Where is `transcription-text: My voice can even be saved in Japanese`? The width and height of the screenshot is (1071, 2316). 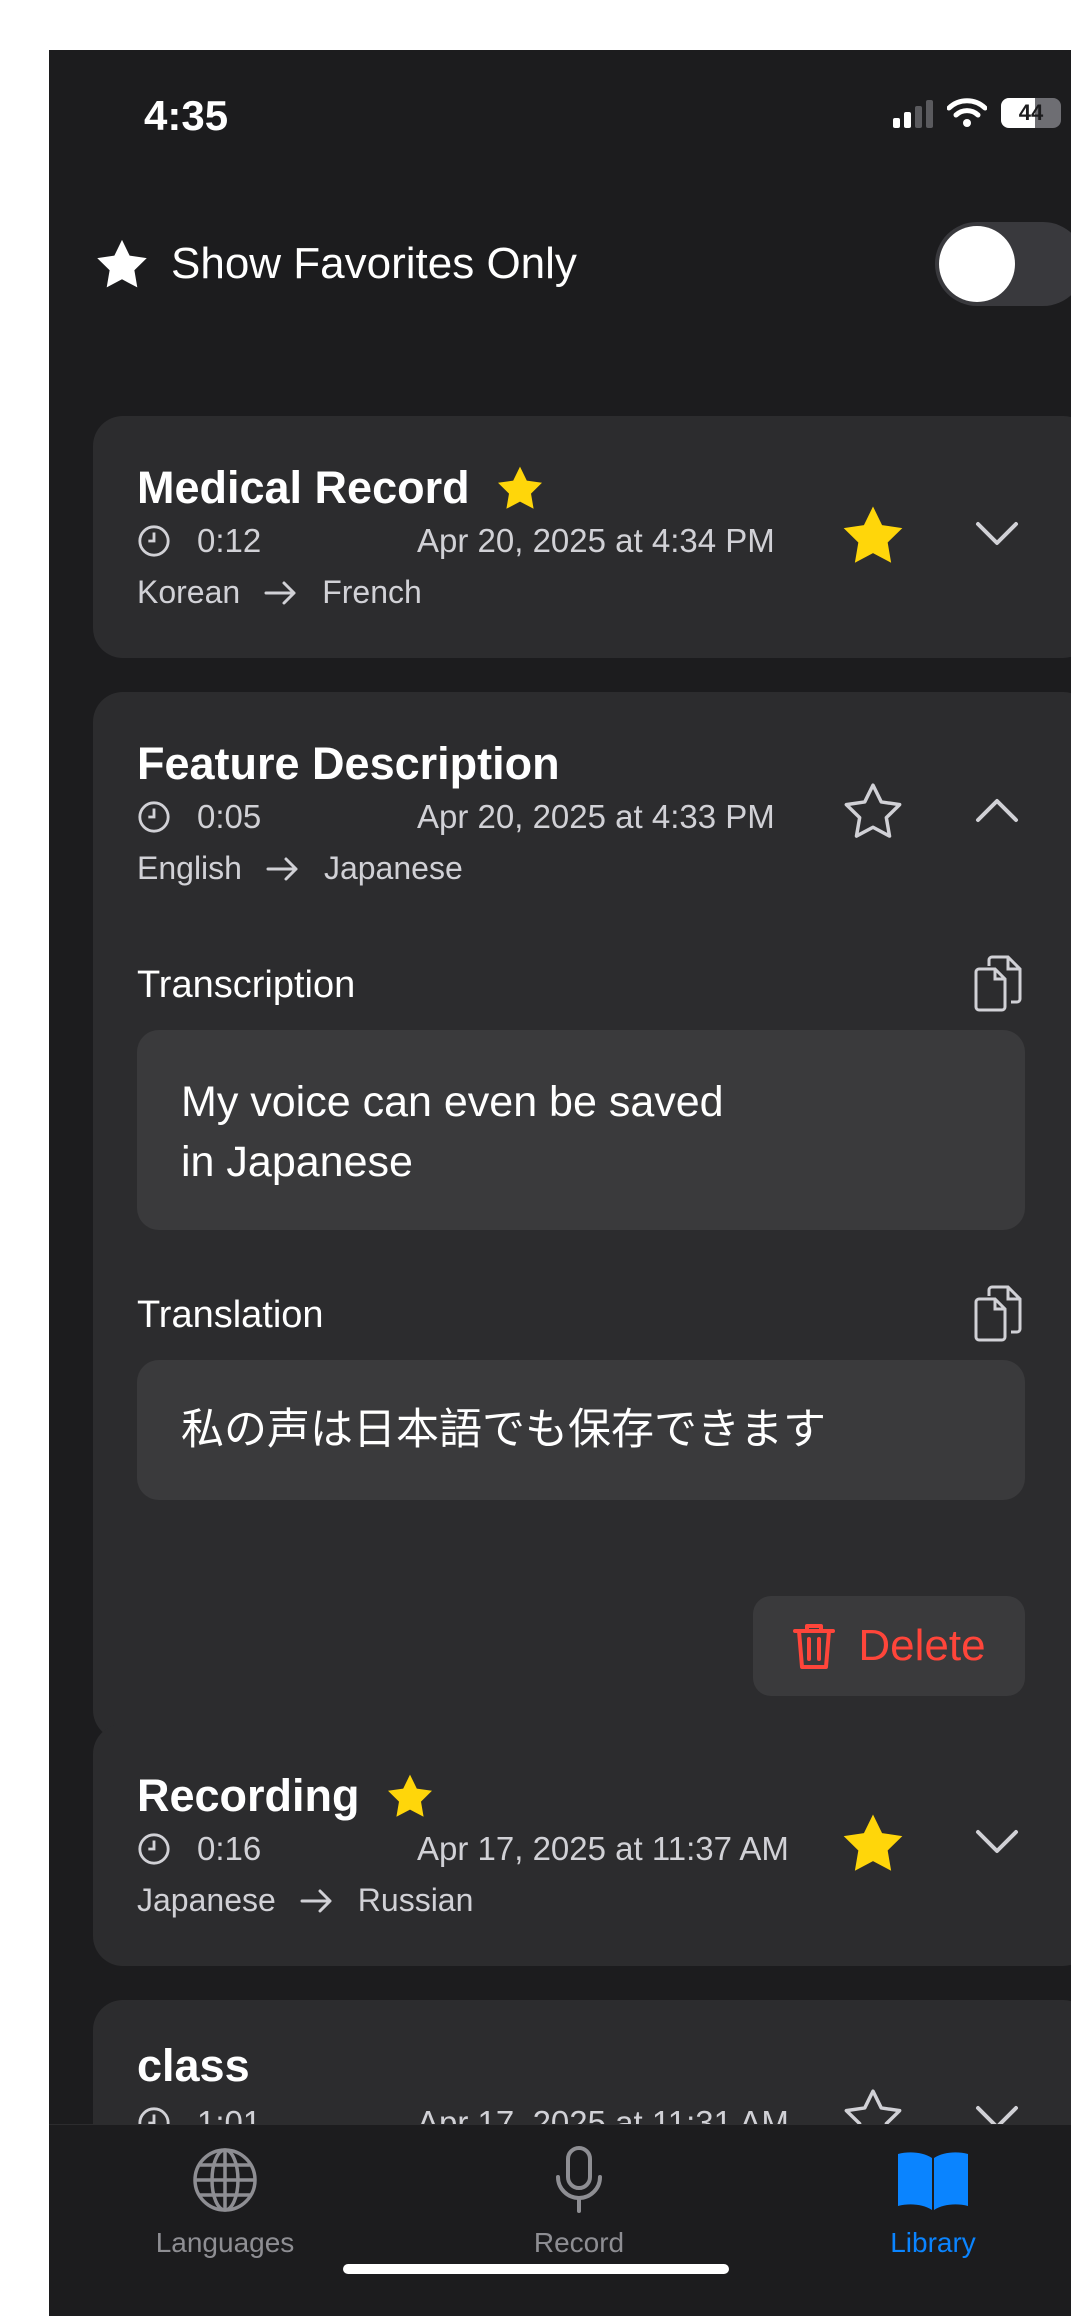
transcription-text: My voice can even be saved in Japanese is located at coordinates (452, 1132).